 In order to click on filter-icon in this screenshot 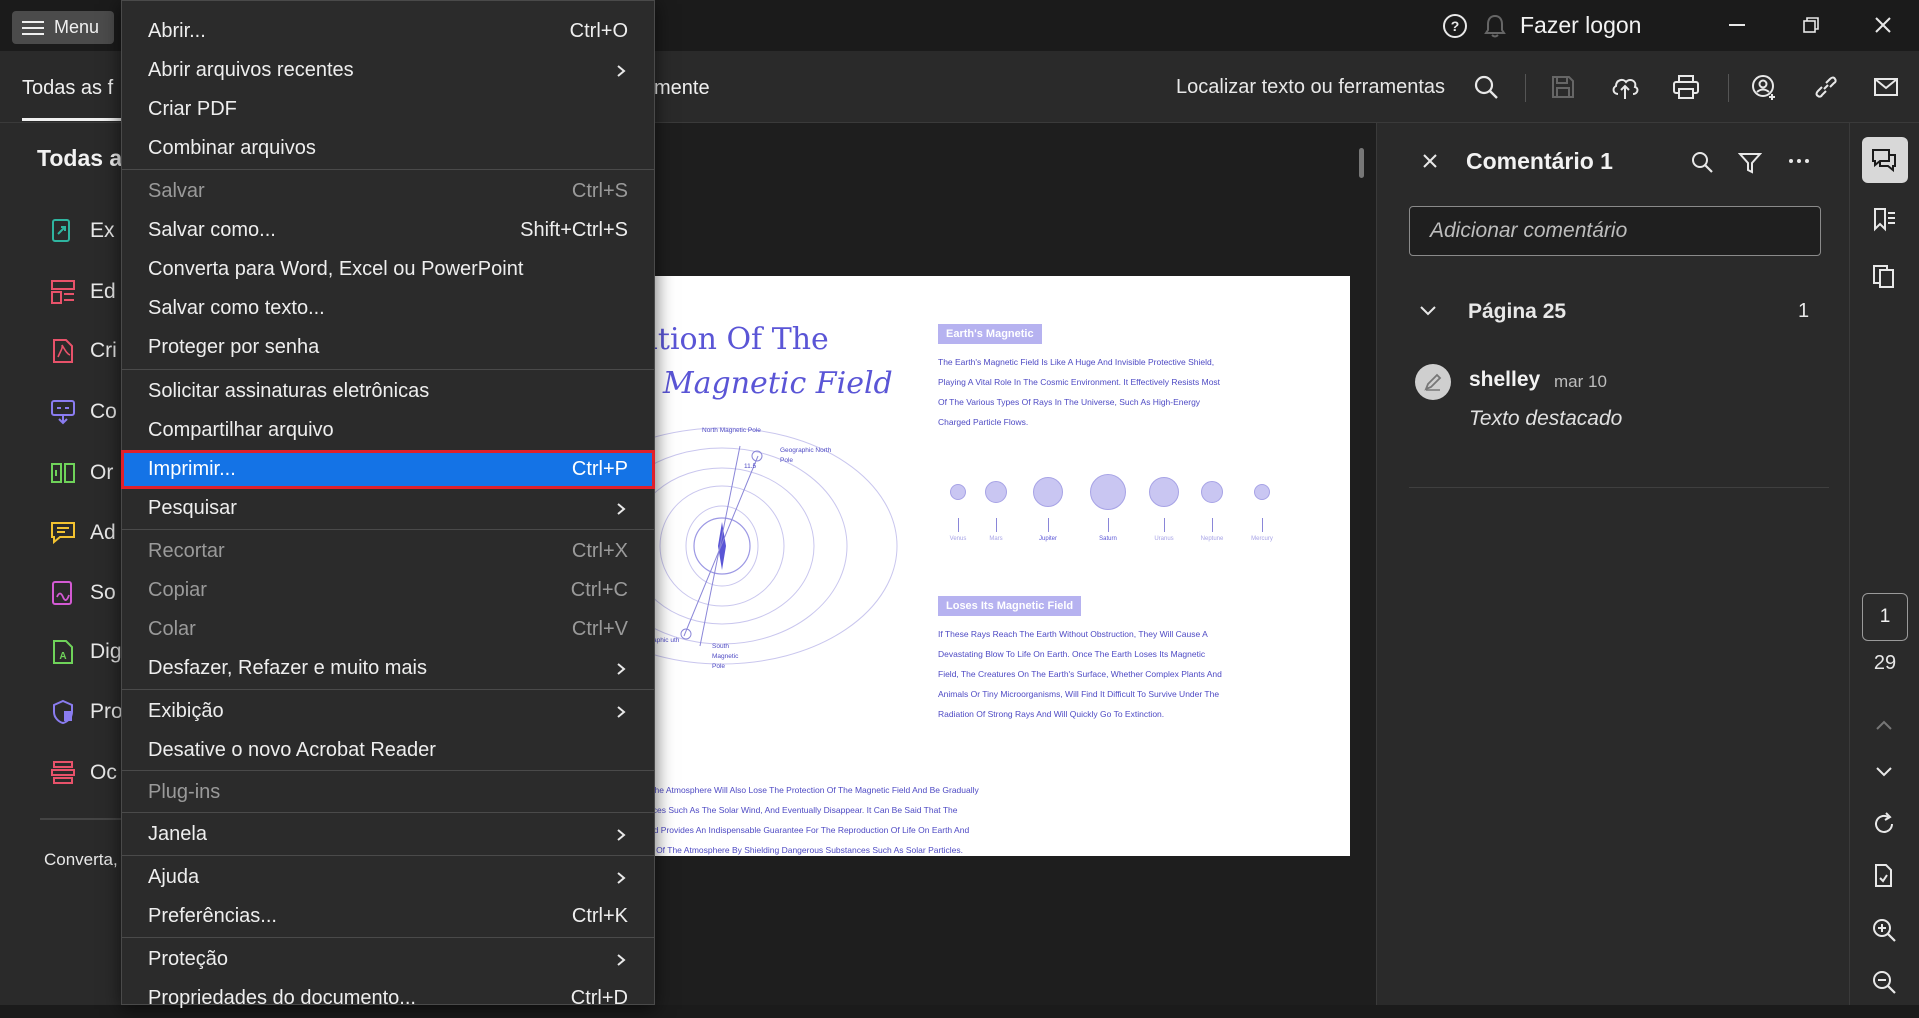, I will do `click(1750, 163)`.